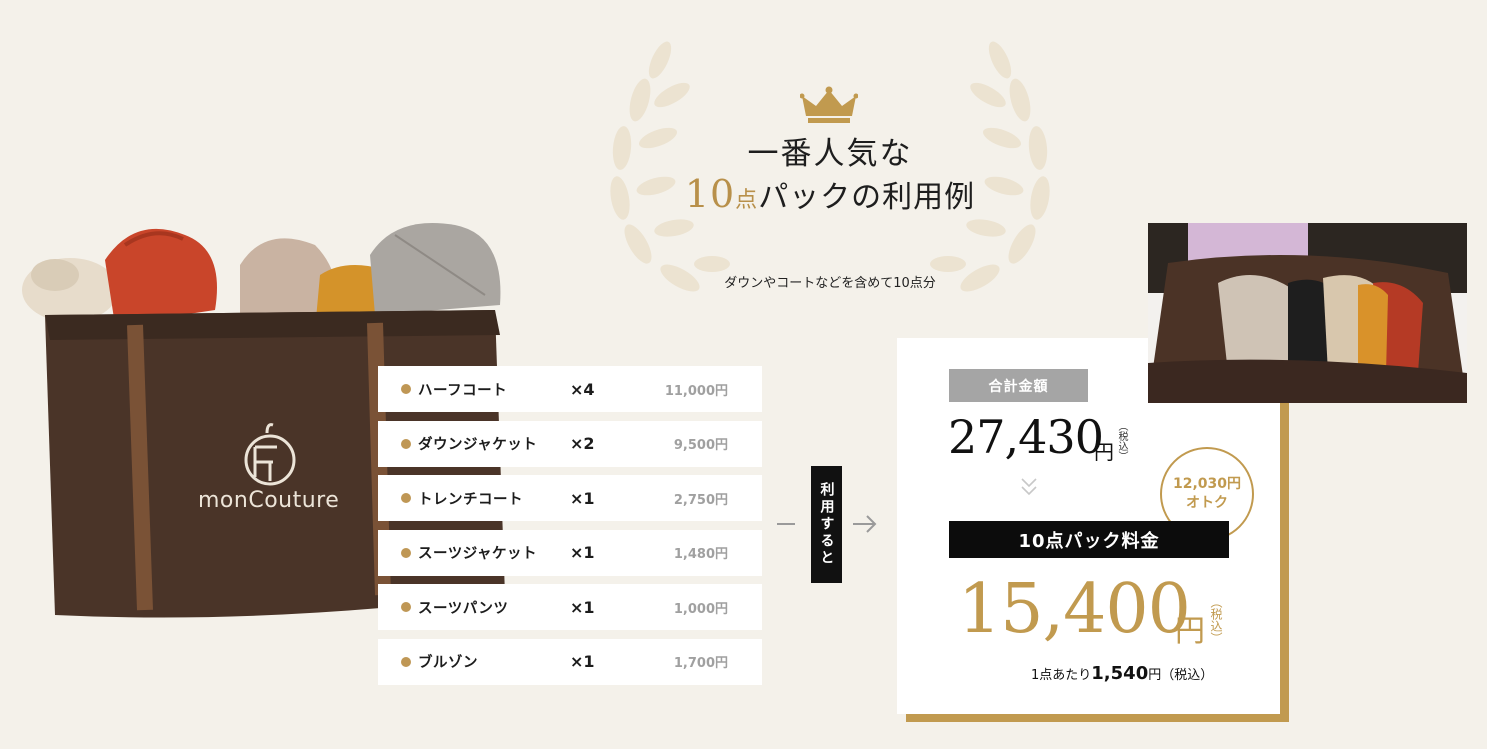  What do you see at coordinates (1089, 539) in the screenshot?
I see `pack-price-label: 10点パック料金` at bounding box center [1089, 539].